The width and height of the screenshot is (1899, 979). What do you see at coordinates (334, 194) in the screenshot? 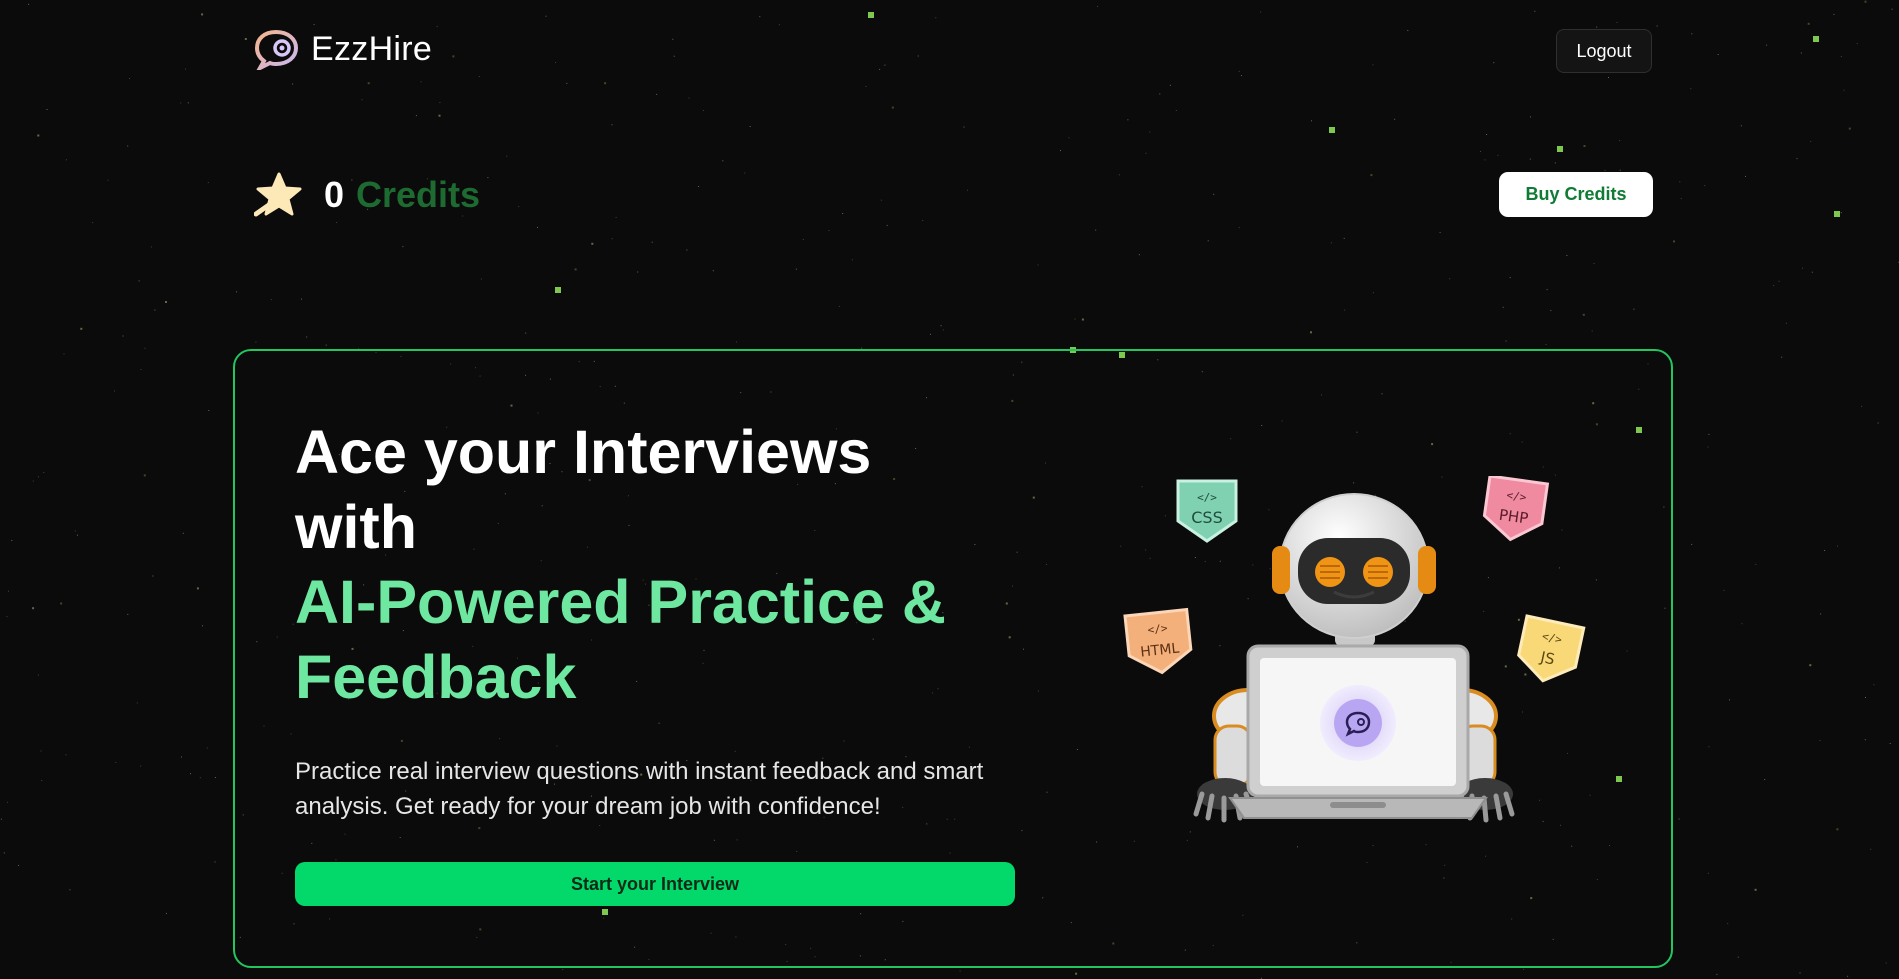
I see `credits-count: 0` at bounding box center [334, 194].